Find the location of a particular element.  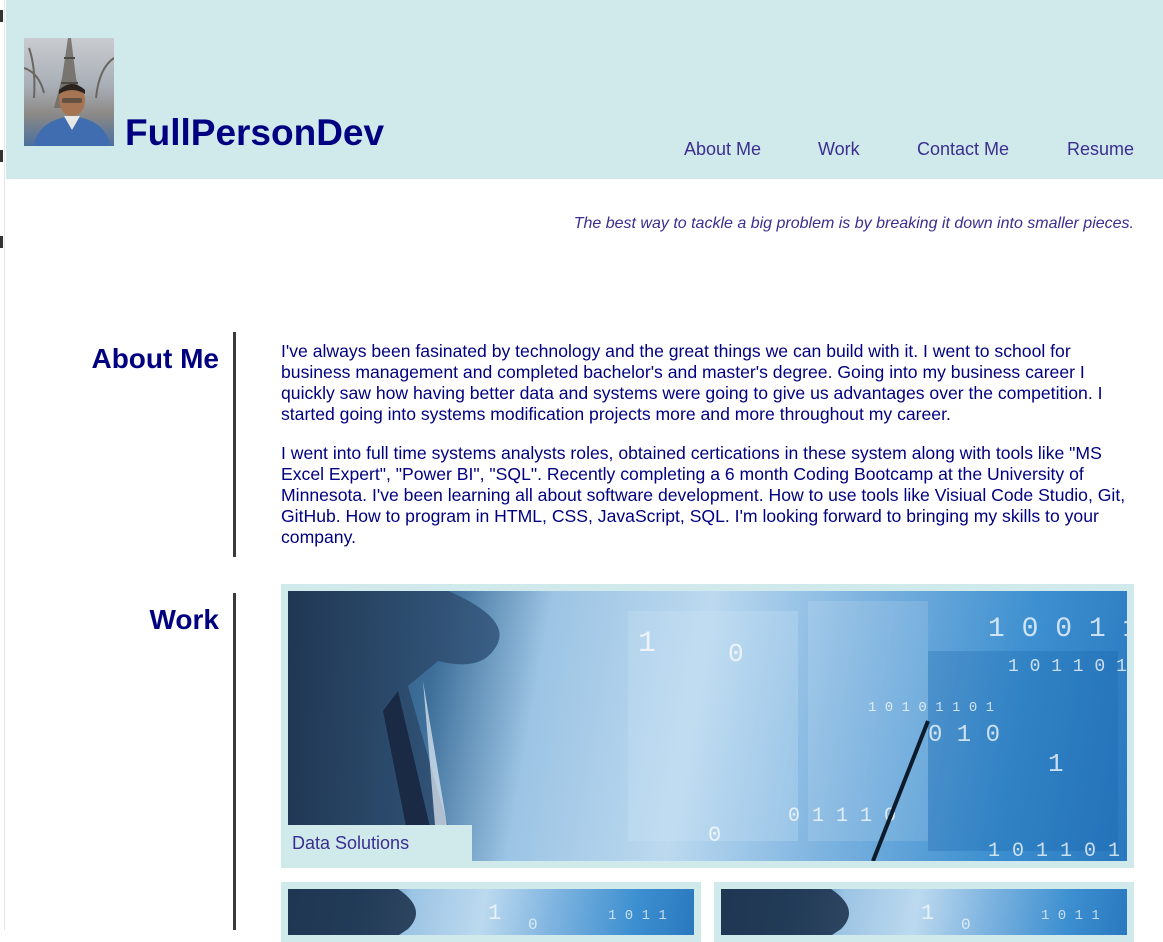

svg-text: 1 0 0 1 1 is located at coordinates (1057, 629).